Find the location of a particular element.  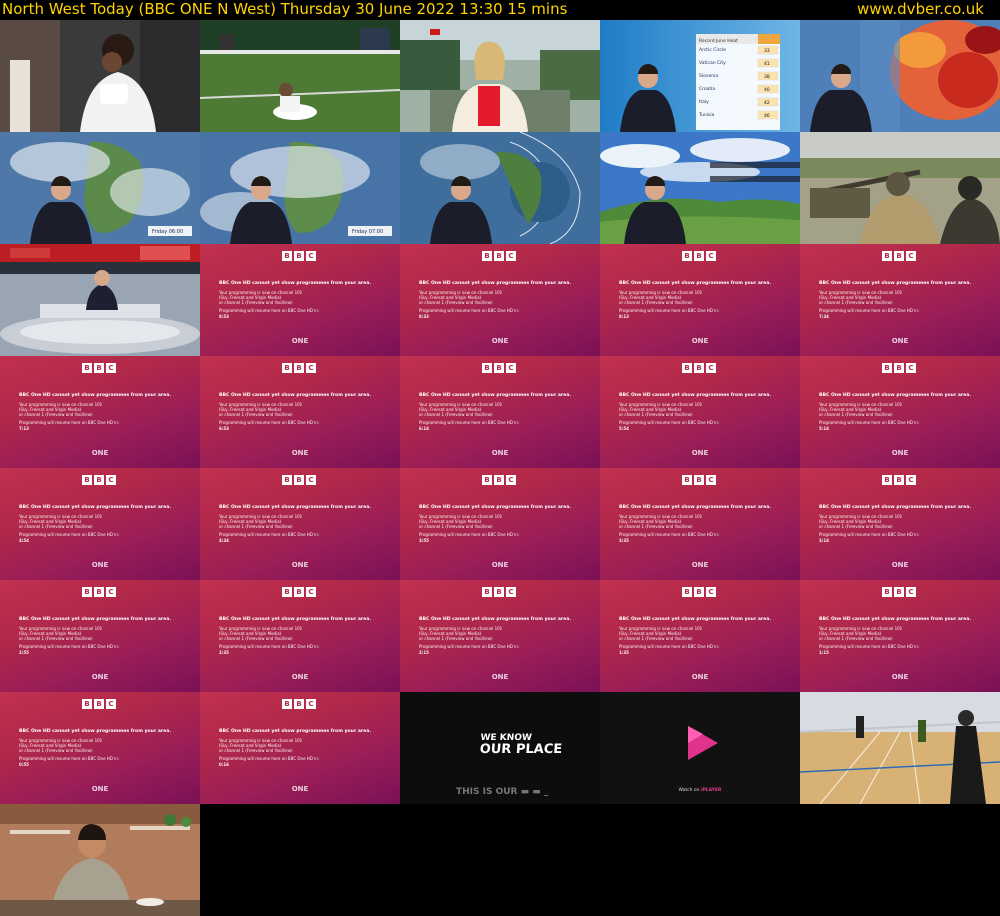

card-countdown: 6:14 is located at coordinates (424, 428).